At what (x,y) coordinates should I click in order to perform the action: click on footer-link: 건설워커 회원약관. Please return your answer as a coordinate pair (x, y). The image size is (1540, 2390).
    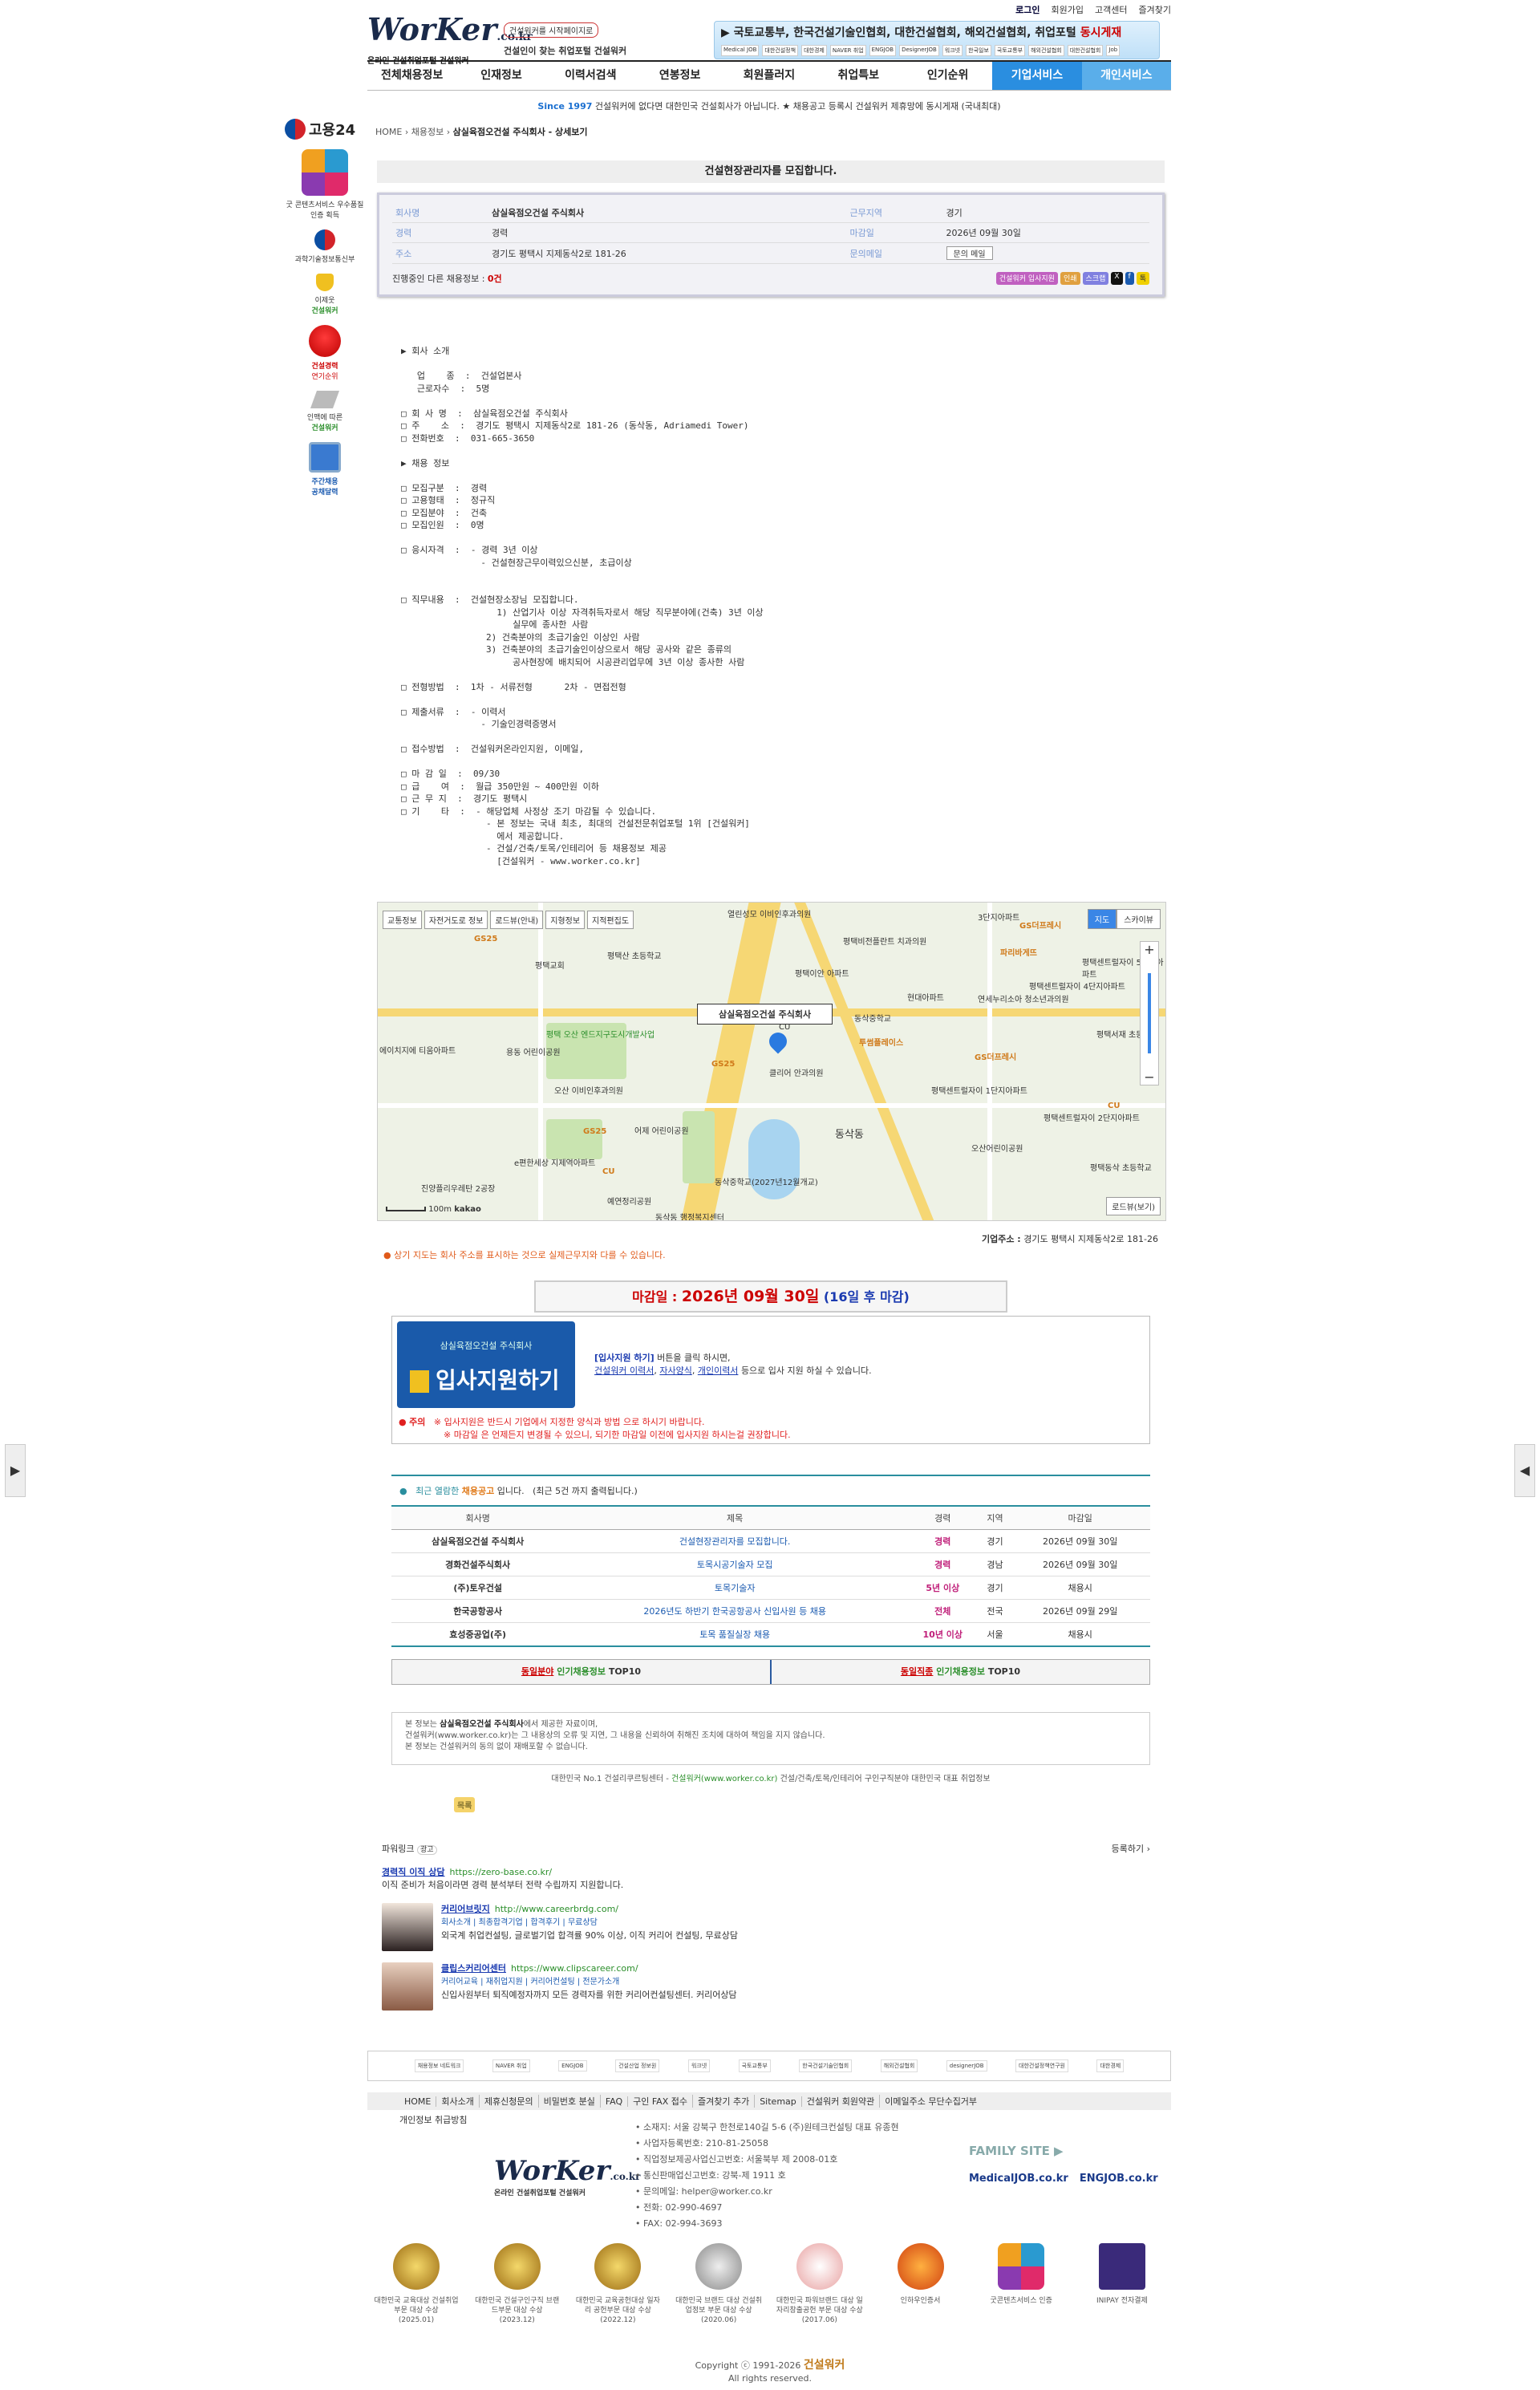
    Looking at the image, I should click on (841, 2101).